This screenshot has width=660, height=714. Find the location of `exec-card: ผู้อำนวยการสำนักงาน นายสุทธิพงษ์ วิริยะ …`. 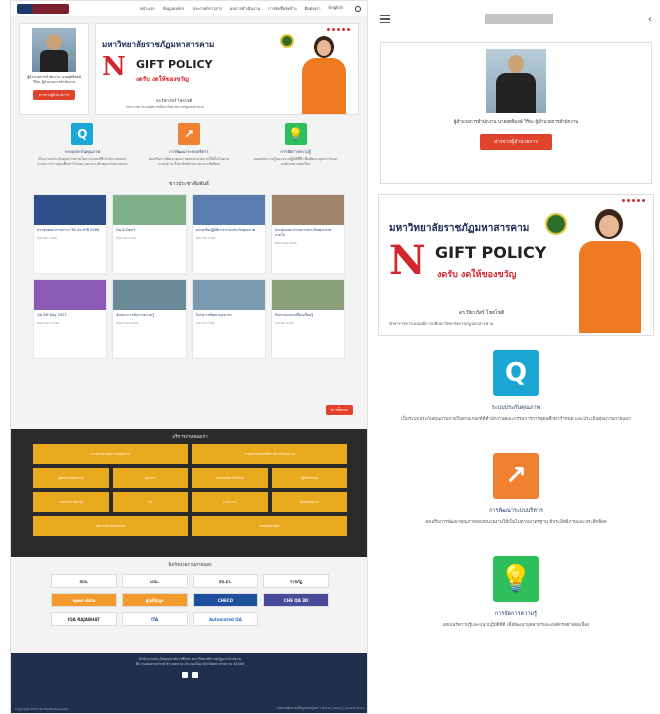

exec-card: ผู้อำนวยการสำนักงาน นายสุทธิพงษ์ วิริยะ … is located at coordinates (54, 69).